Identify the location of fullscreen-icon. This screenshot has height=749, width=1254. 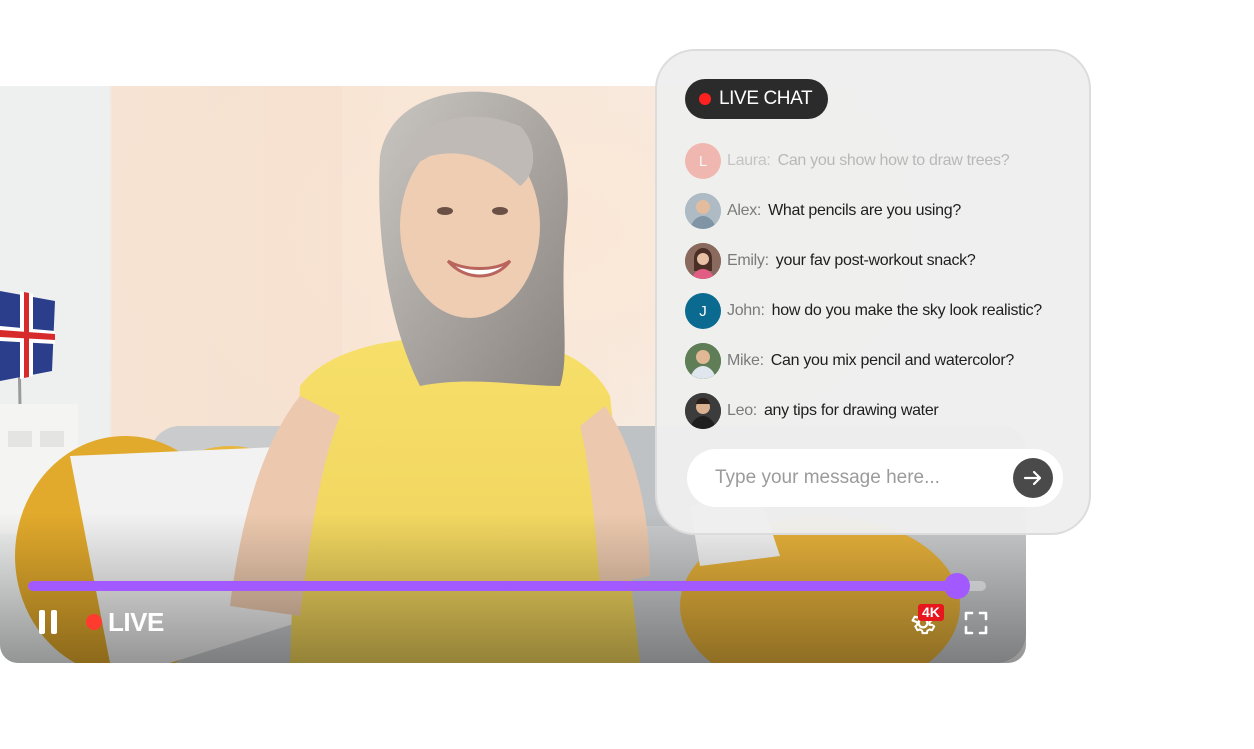
(976, 623).